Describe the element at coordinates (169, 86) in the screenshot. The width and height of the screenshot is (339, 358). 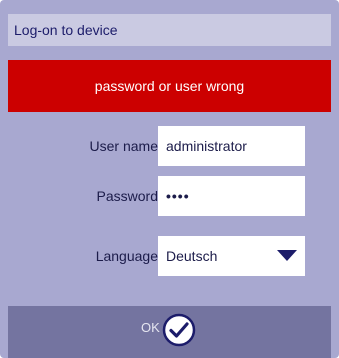
I see `error-message: password or user wrong` at that location.